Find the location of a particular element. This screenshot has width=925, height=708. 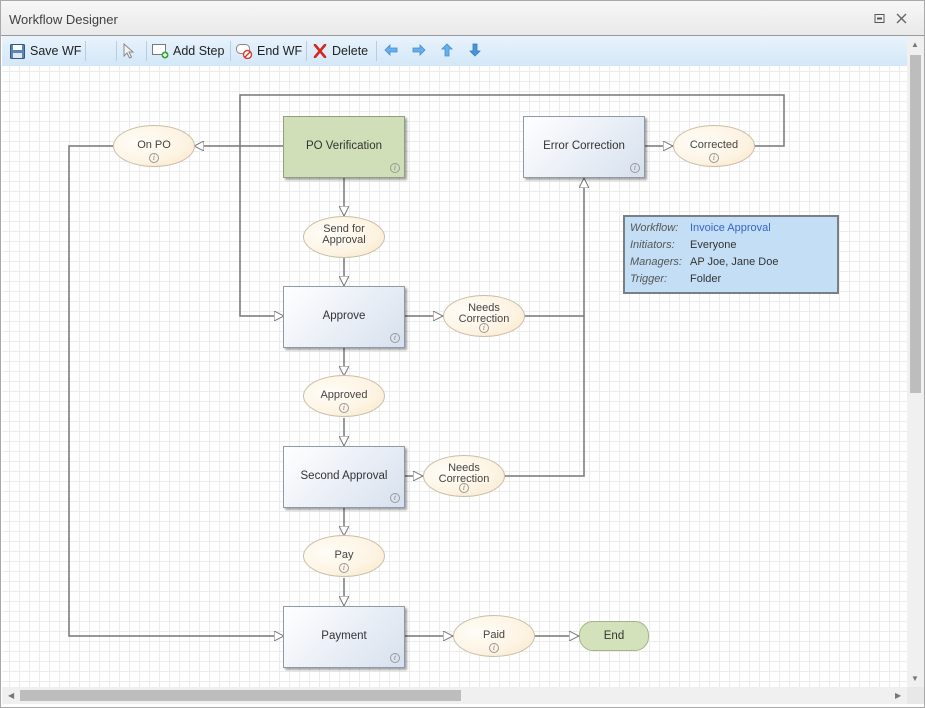

state-paid: Paid i is located at coordinates (494, 636).